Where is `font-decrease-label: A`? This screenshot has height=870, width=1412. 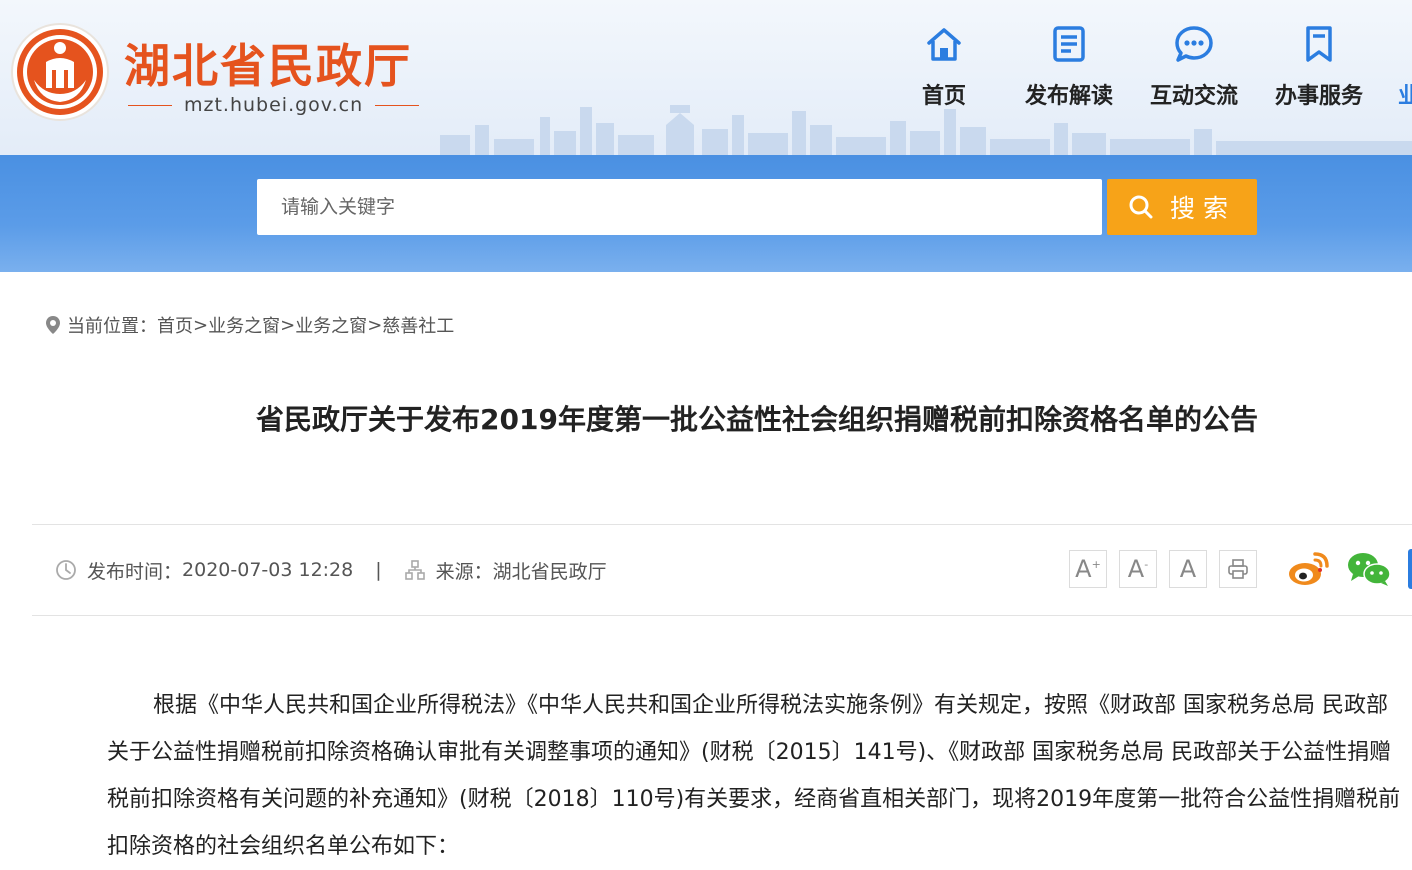
font-decrease-label: A is located at coordinates (1136, 569).